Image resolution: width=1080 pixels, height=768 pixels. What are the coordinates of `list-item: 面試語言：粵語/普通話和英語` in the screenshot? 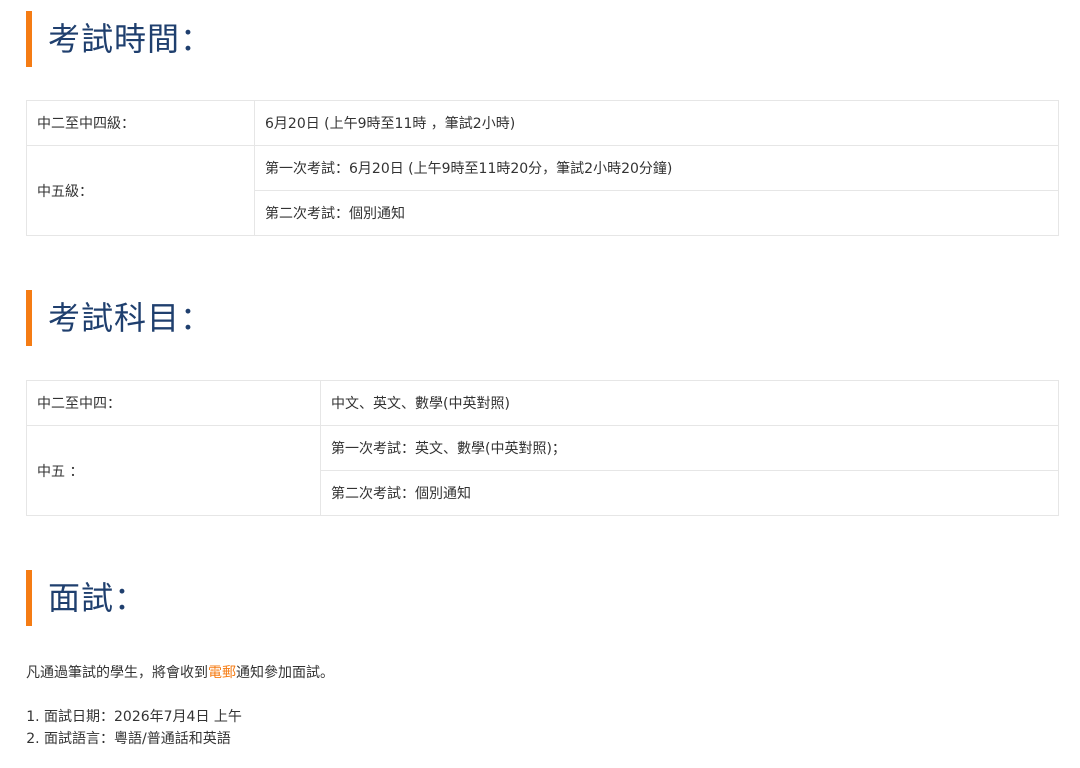 It's located at (143, 739).